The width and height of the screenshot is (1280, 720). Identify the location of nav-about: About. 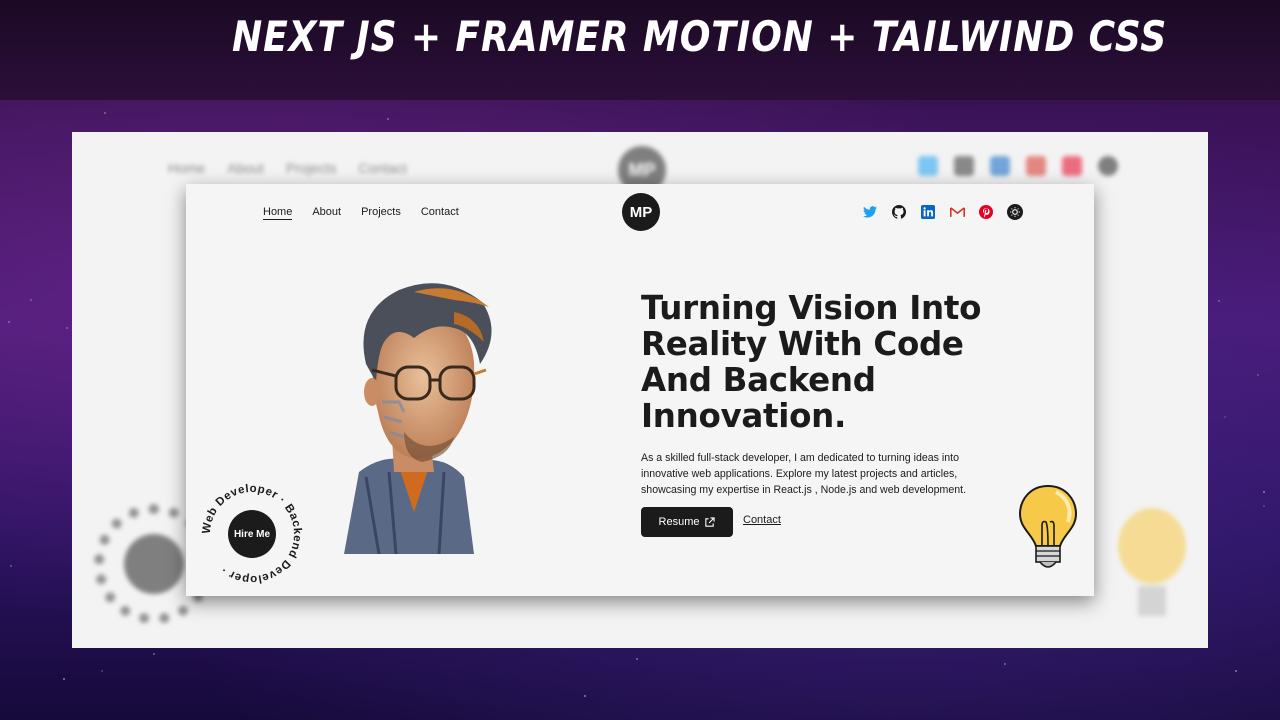
(326, 213).